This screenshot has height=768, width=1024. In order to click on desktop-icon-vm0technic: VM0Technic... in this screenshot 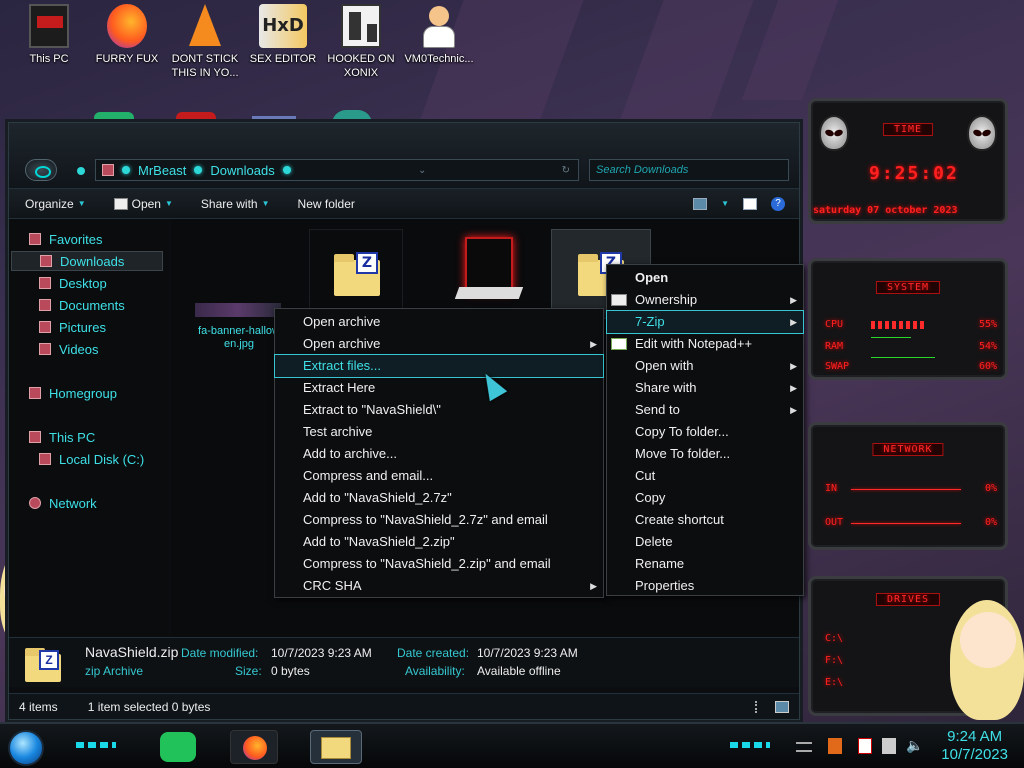, I will do `click(439, 42)`.